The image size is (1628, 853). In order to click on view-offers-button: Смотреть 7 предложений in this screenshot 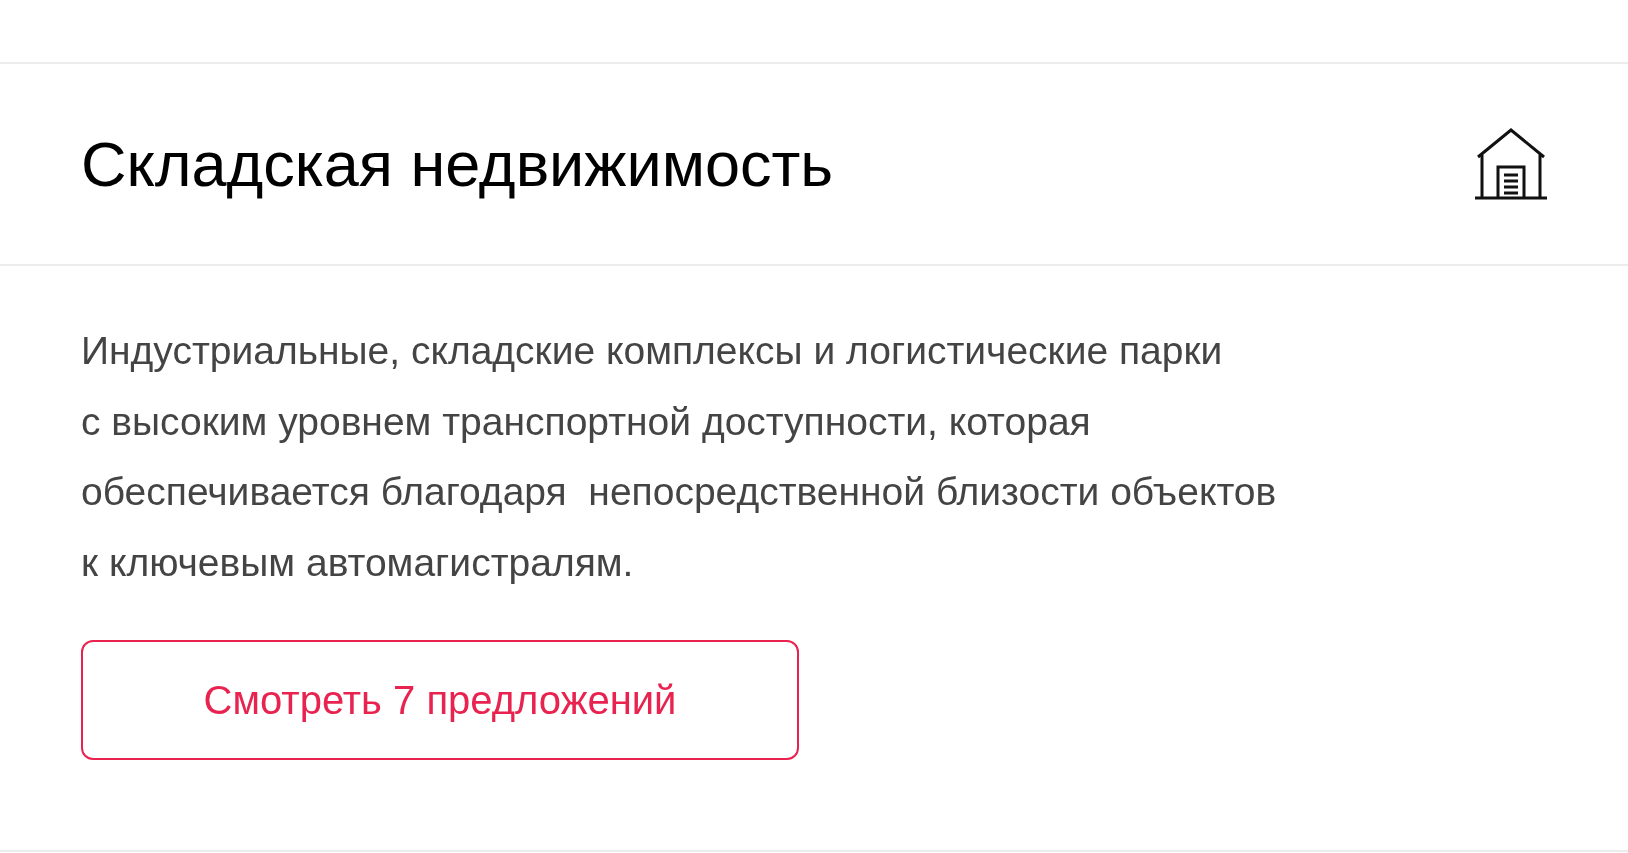, I will do `click(440, 700)`.